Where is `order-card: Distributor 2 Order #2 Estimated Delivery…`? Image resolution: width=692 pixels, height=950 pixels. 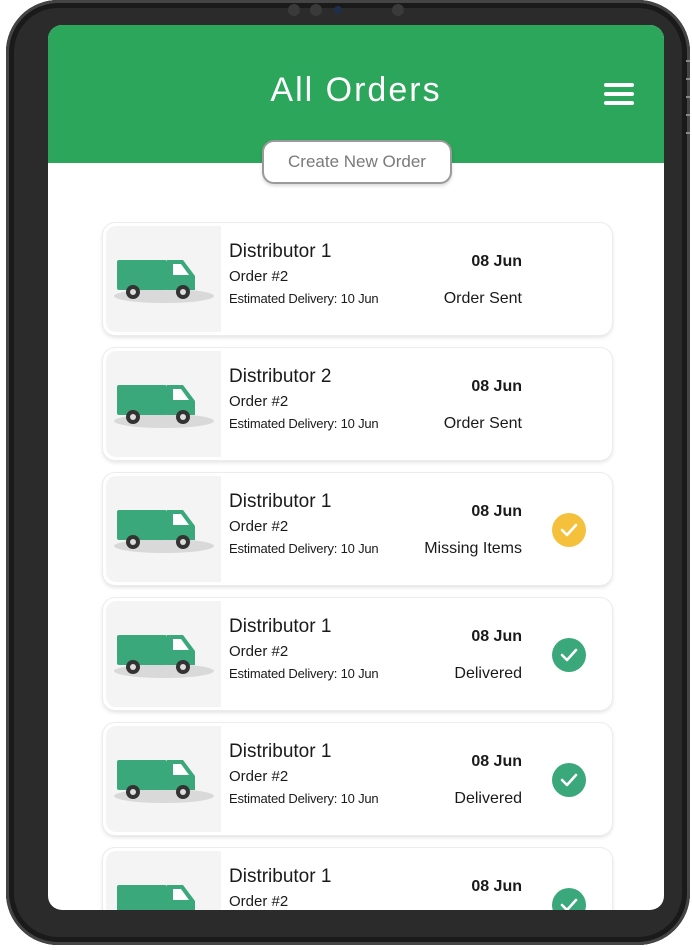
order-card: Distributor 2 Order #2 Estimated Delivery… is located at coordinates (357, 404).